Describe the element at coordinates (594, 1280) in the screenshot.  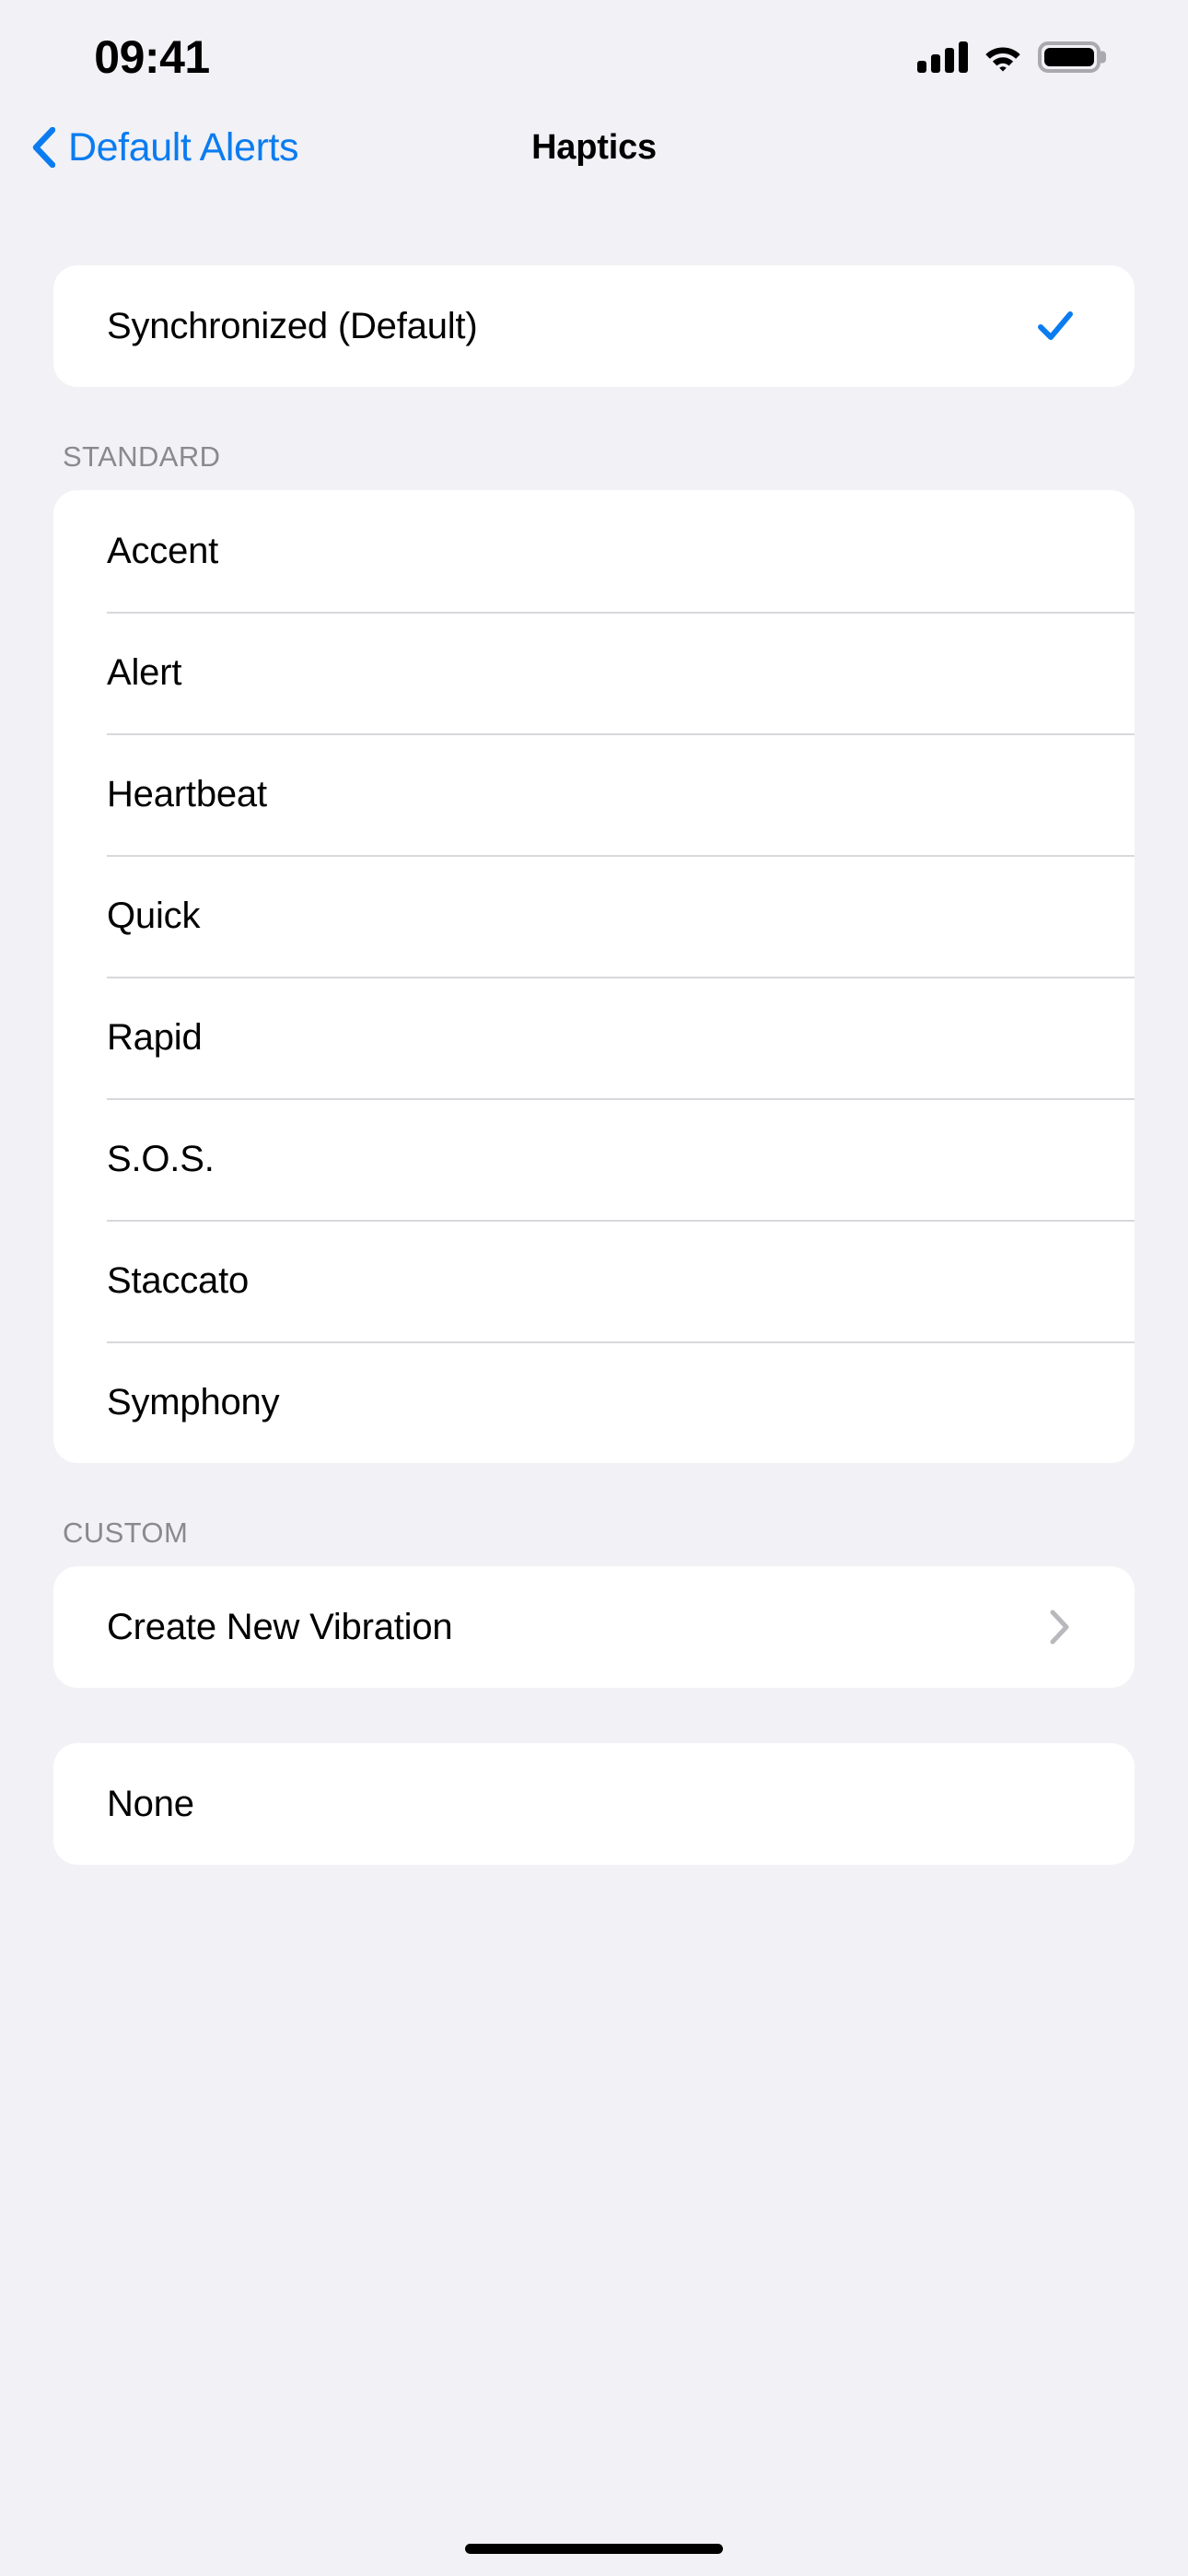
I see `list-item-staccato: Staccato` at that location.